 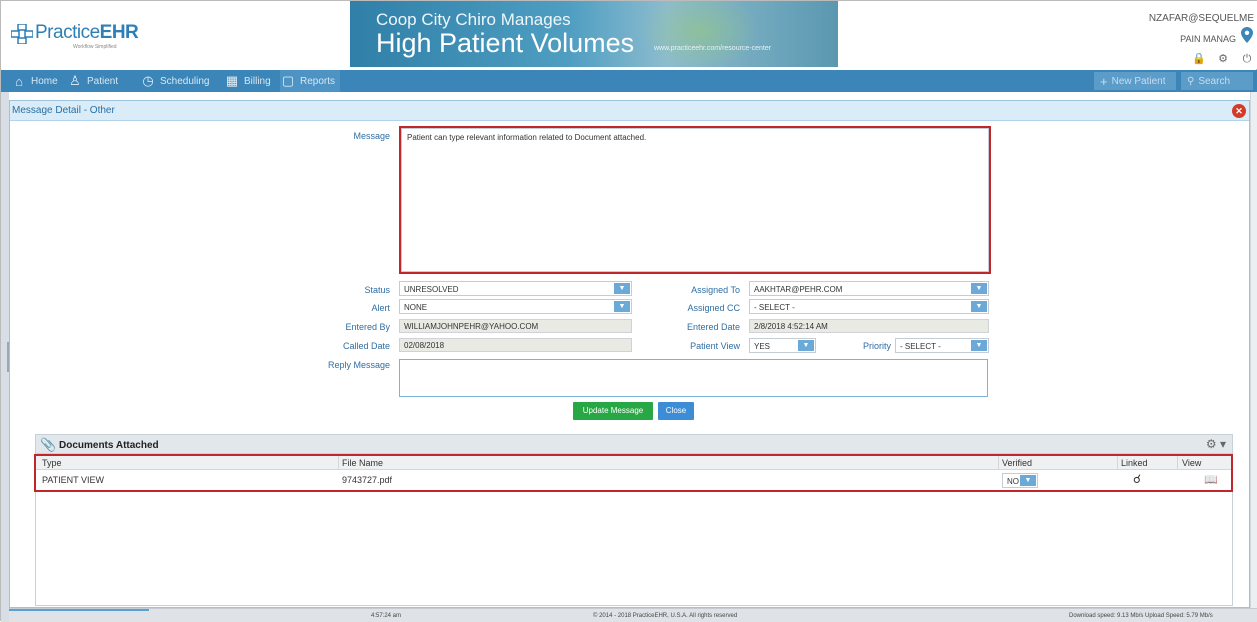 What do you see at coordinates (288, 80) in the screenshot?
I see `reports-icon: ▢` at bounding box center [288, 80].